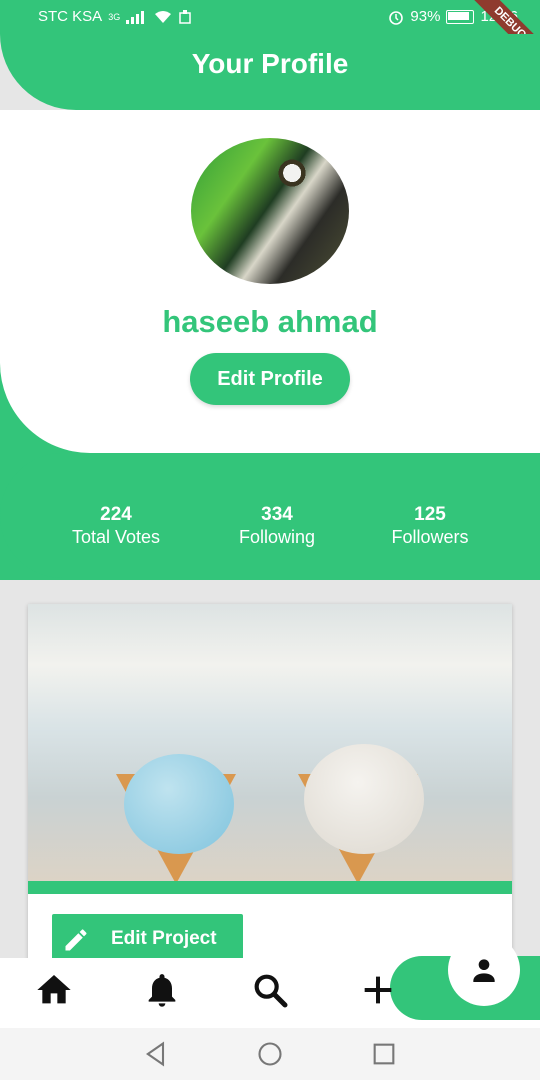 The image size is (540, 1080). I want to click on avatar, so click(270, 211).